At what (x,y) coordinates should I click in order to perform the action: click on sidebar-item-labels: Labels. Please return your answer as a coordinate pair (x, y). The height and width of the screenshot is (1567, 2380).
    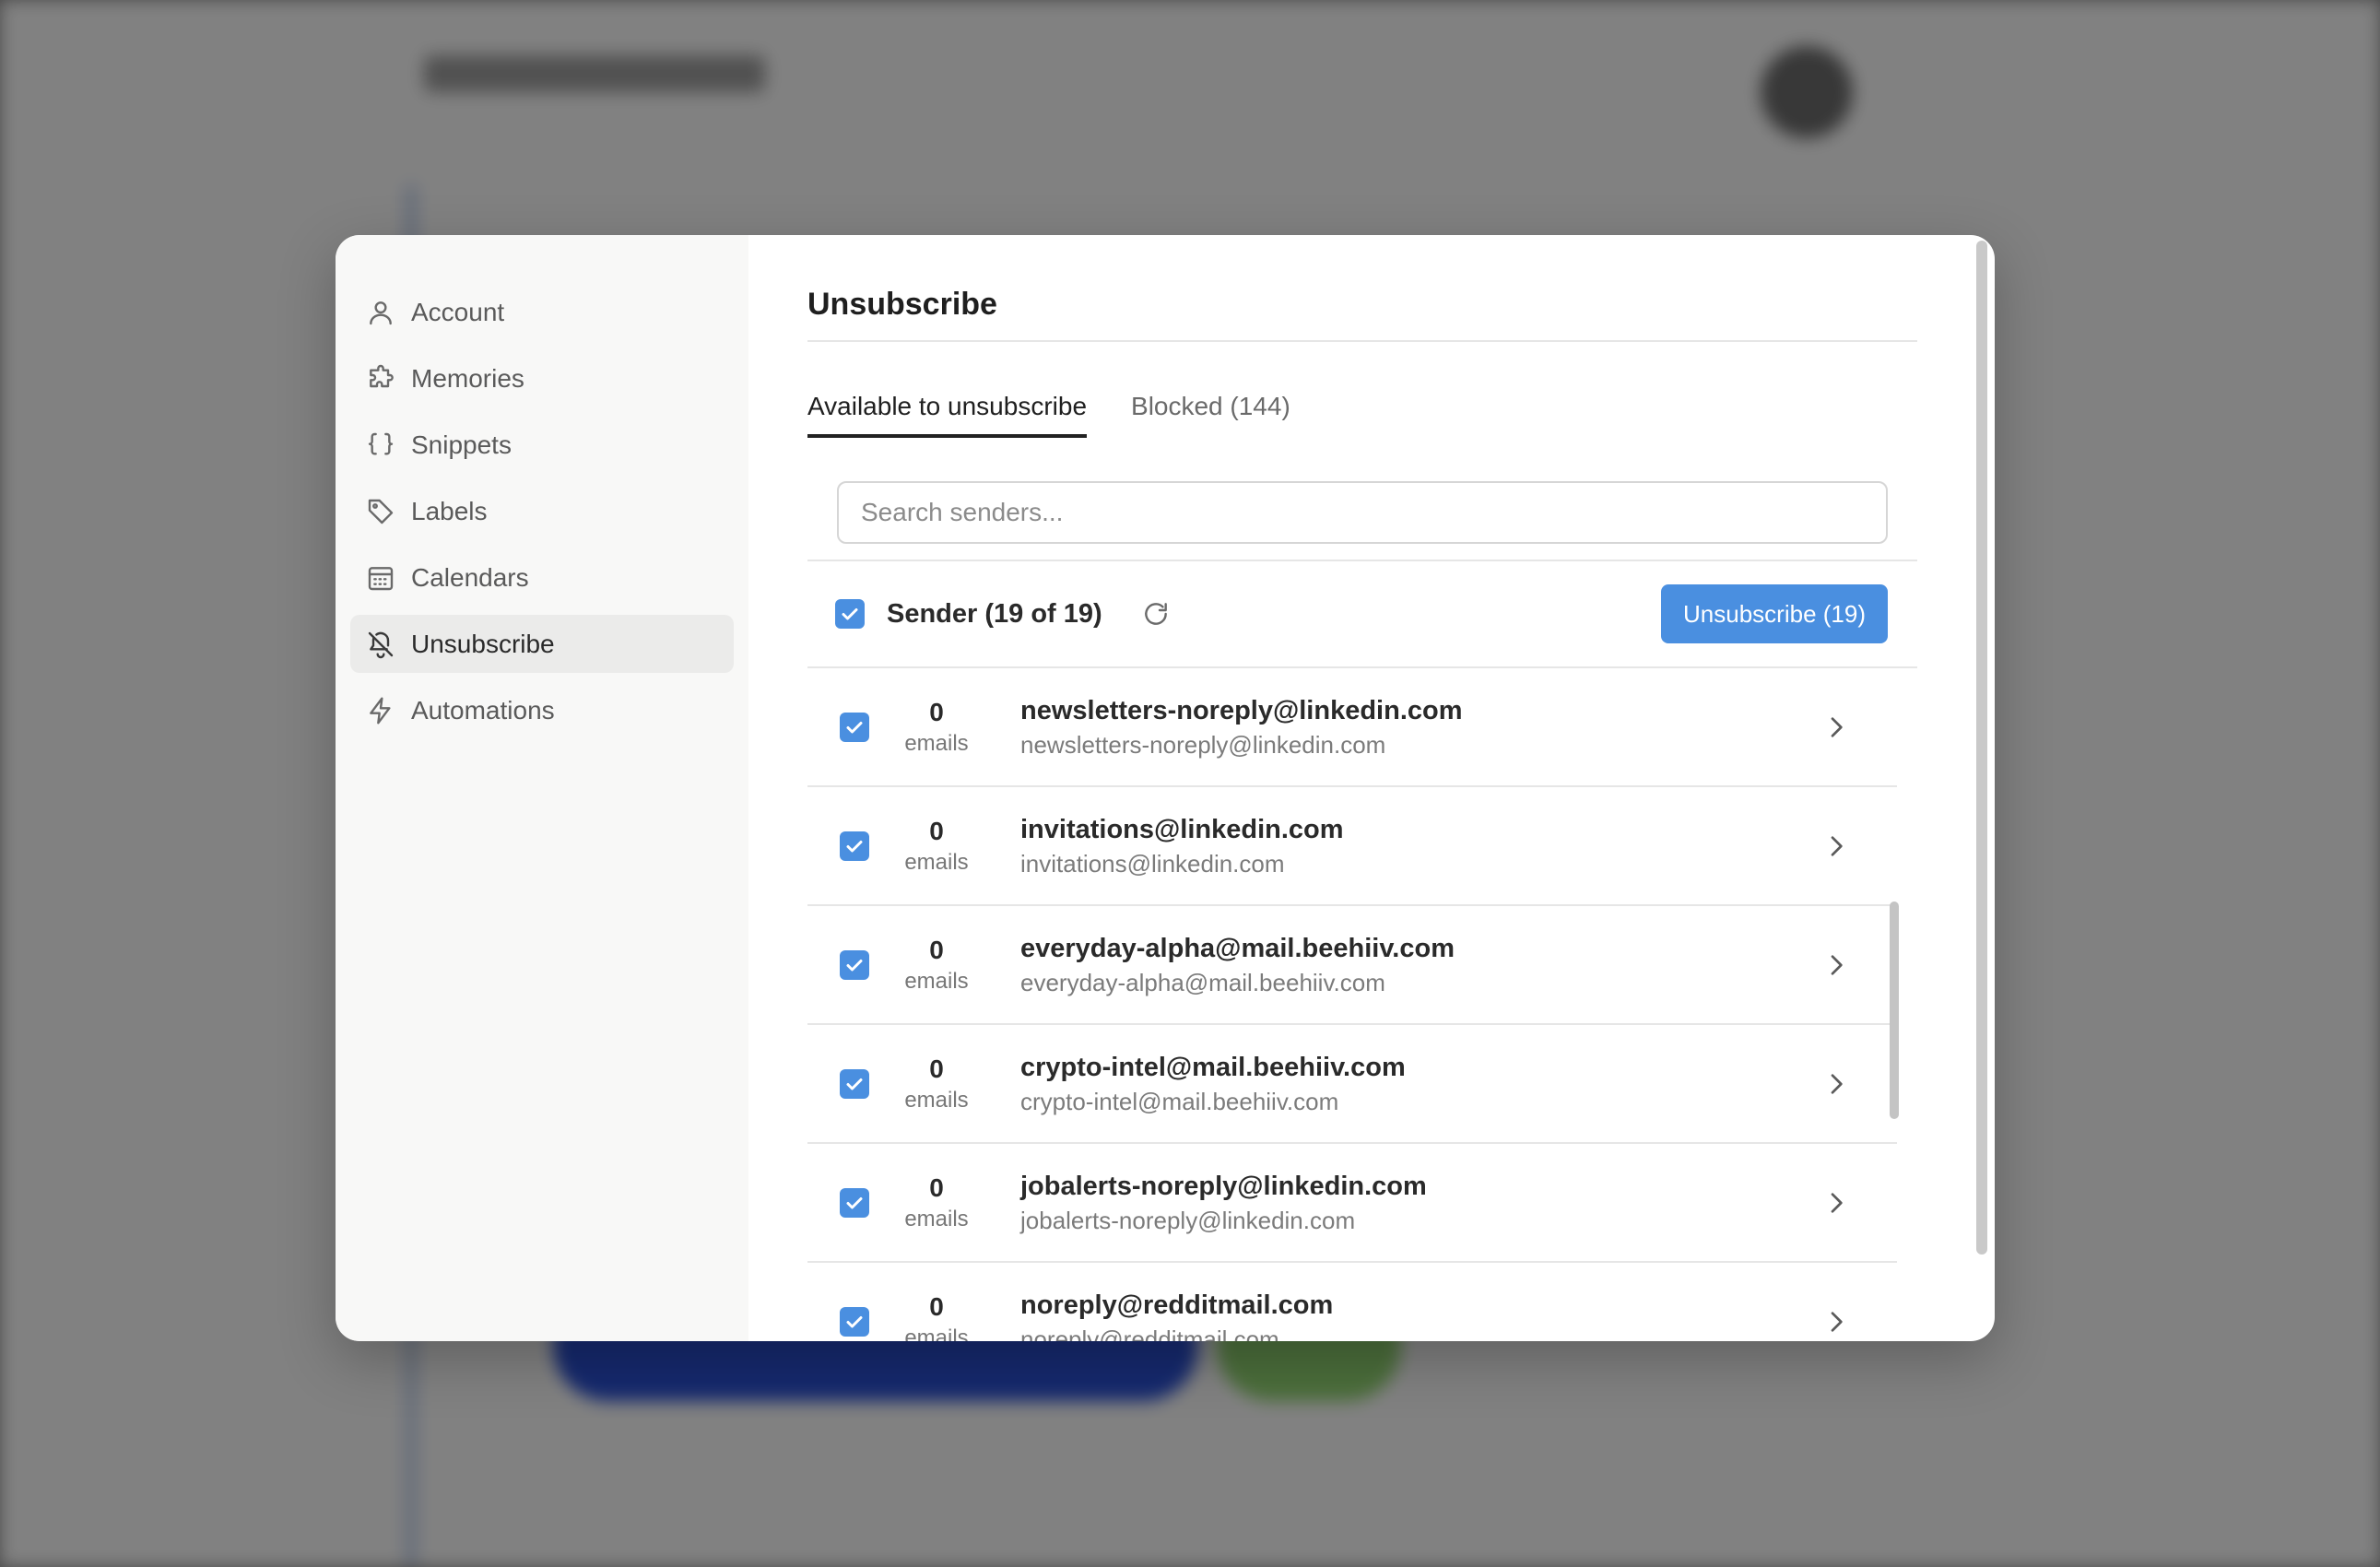
    Looking at the image, I should click on (542, 511).